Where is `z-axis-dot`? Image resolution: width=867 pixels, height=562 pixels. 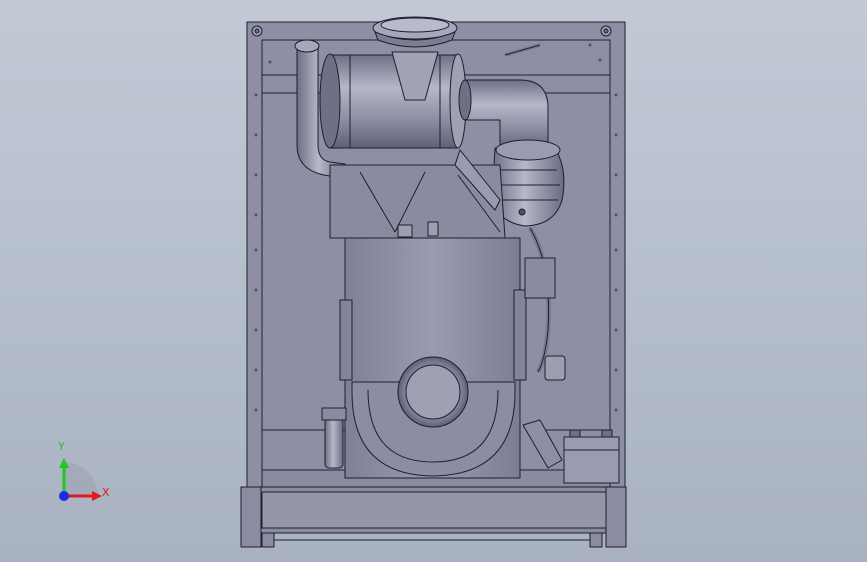 z-axis-dot is located at coordinates (64, 496).